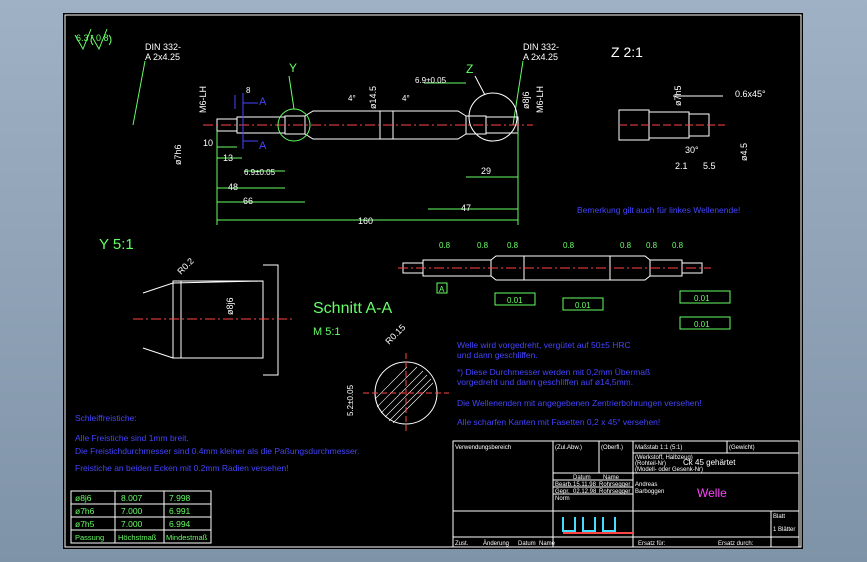 Image resolution: width=867 pixels, height=562 pixels. What do you see at coordinates (233, 187) in the screenshot?
I see `dim-48: 48` at bounding box center [233, 187].